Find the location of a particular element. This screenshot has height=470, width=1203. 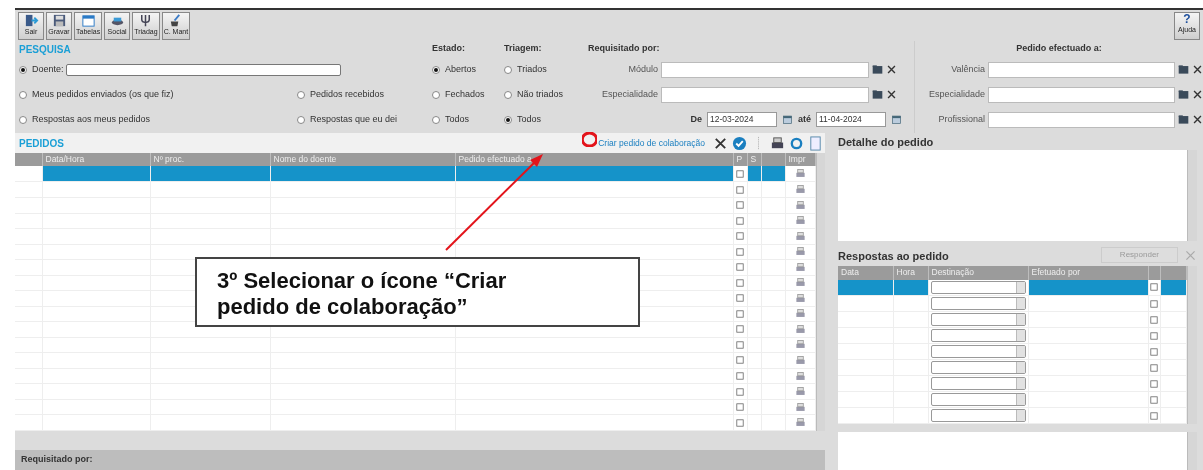

document-icon is located at coordinates (815, 143).